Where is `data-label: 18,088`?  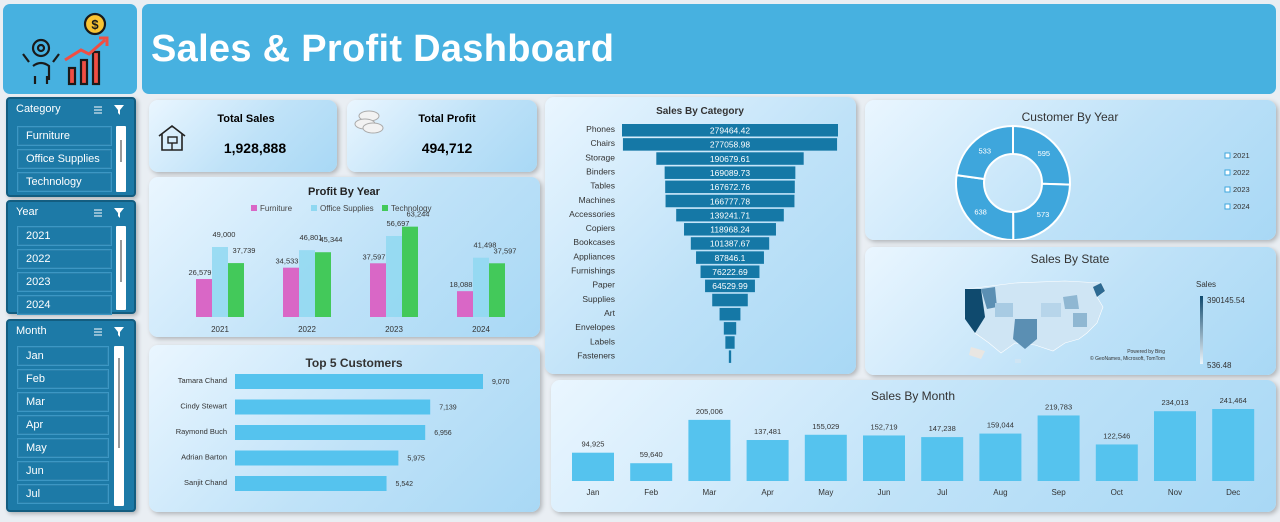 data-label: 18,088 is located at coordinates (461, 284).